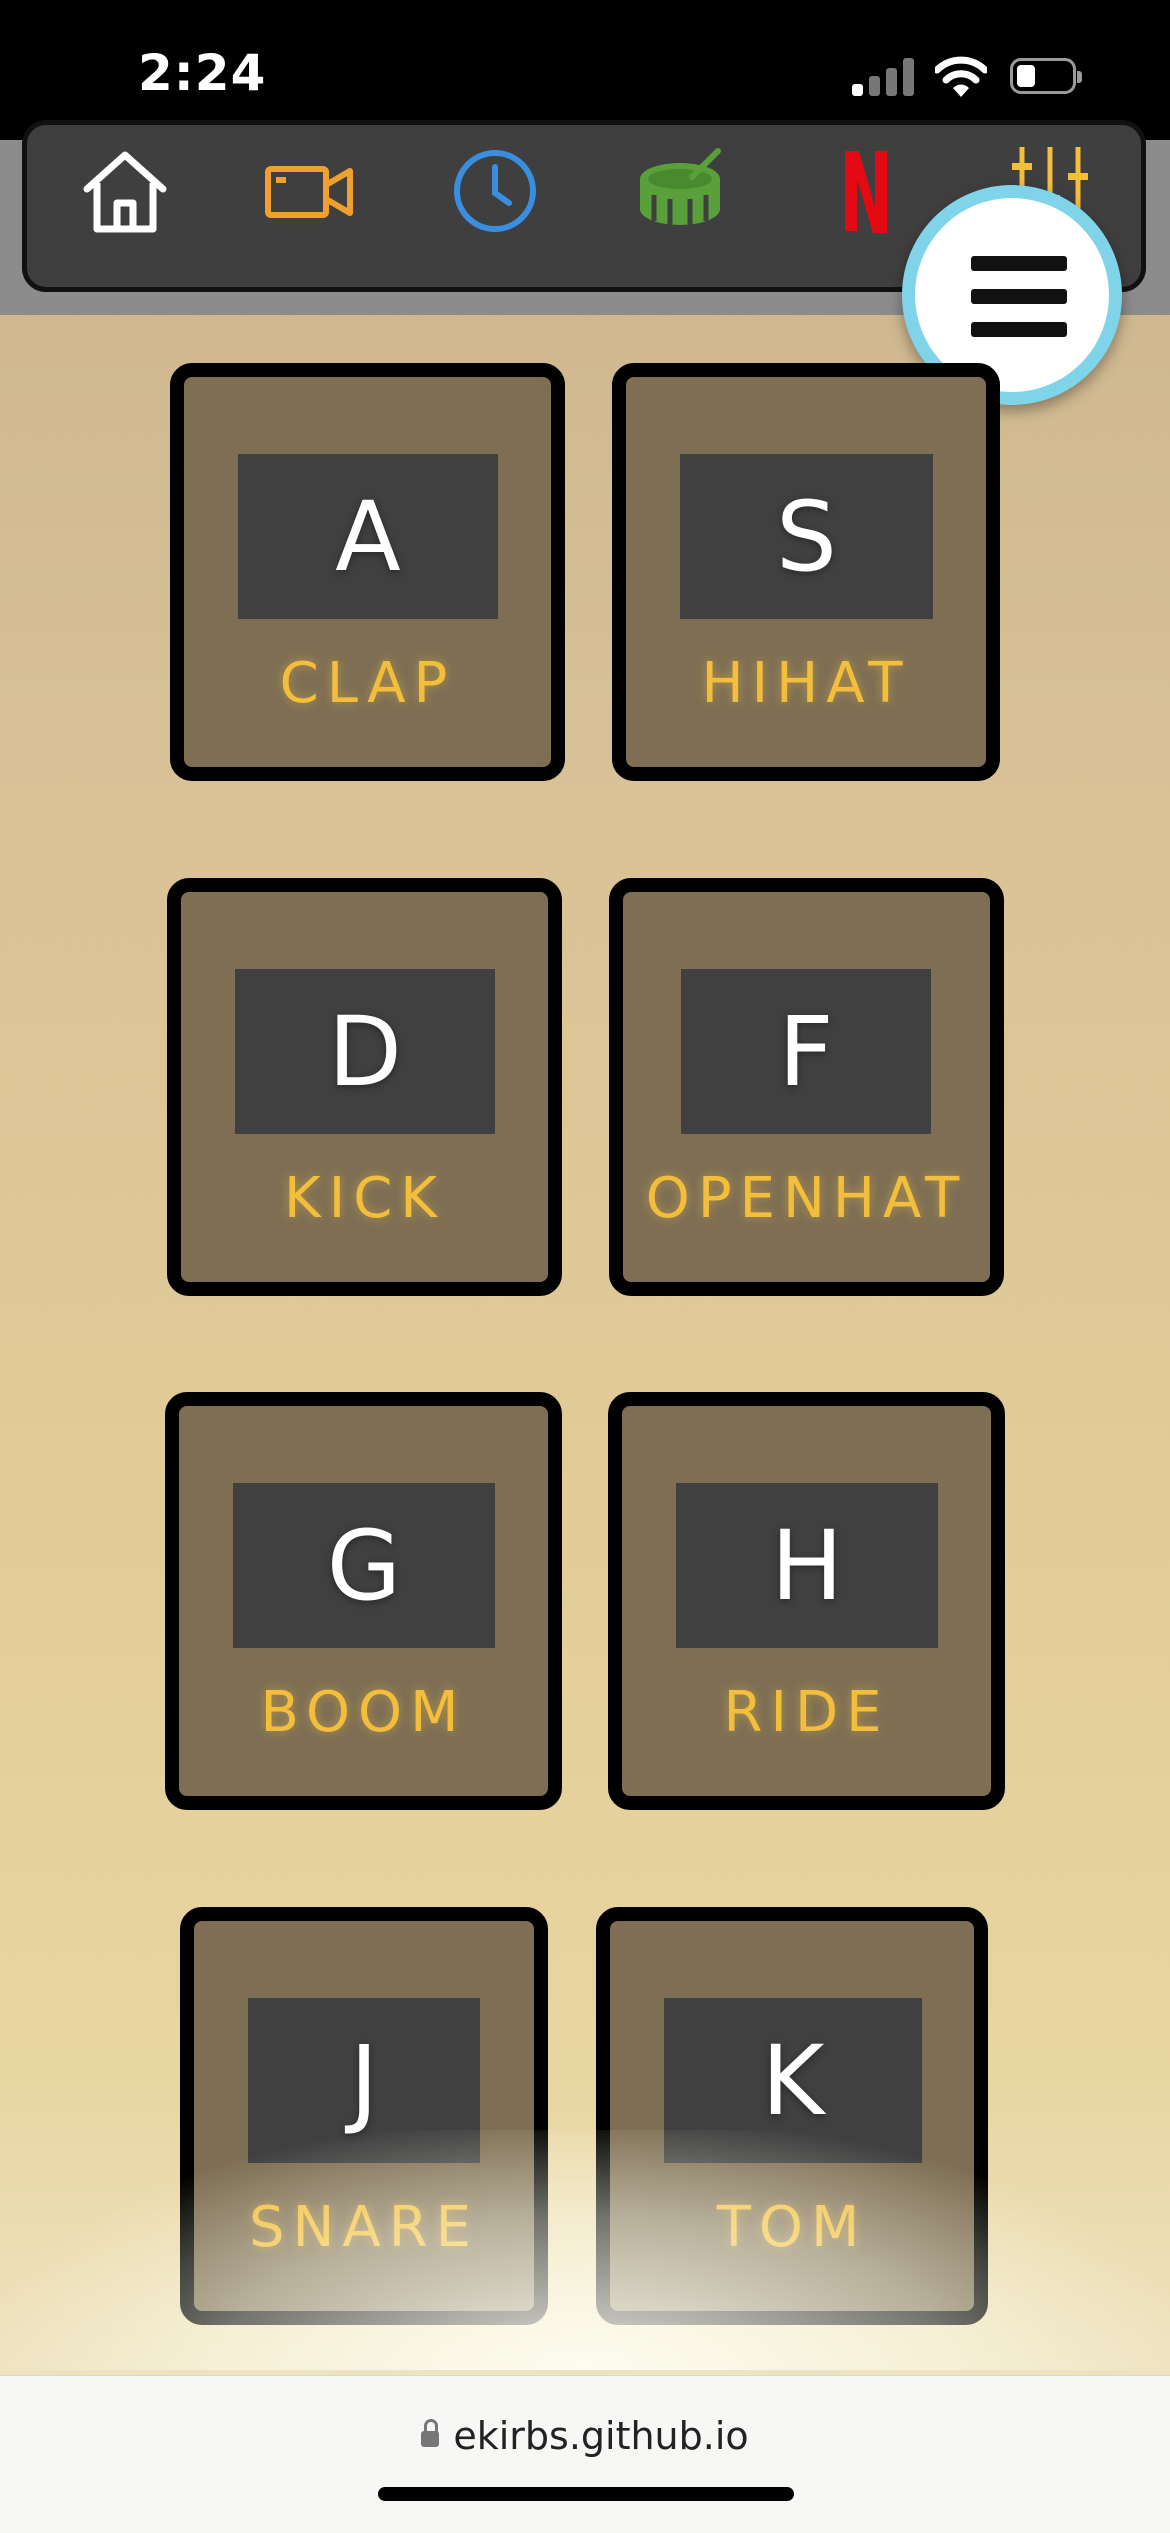 This screenshot has width=1170, height=2533. Describe the element at coordinates (680, 191) in the screenshot. I see `drum-icon` at that location.